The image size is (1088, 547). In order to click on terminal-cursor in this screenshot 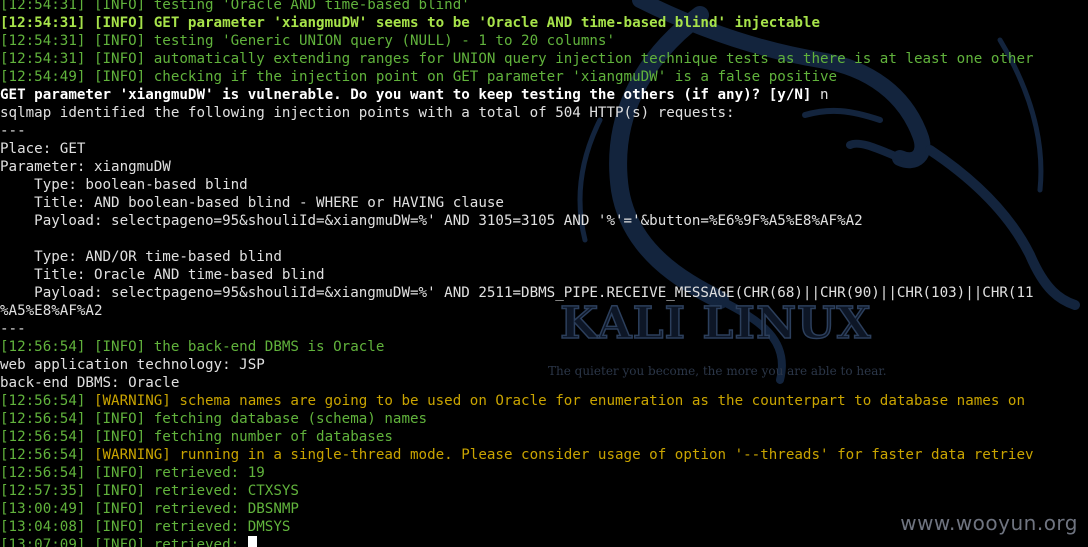, I will do `click(252, 541)`.